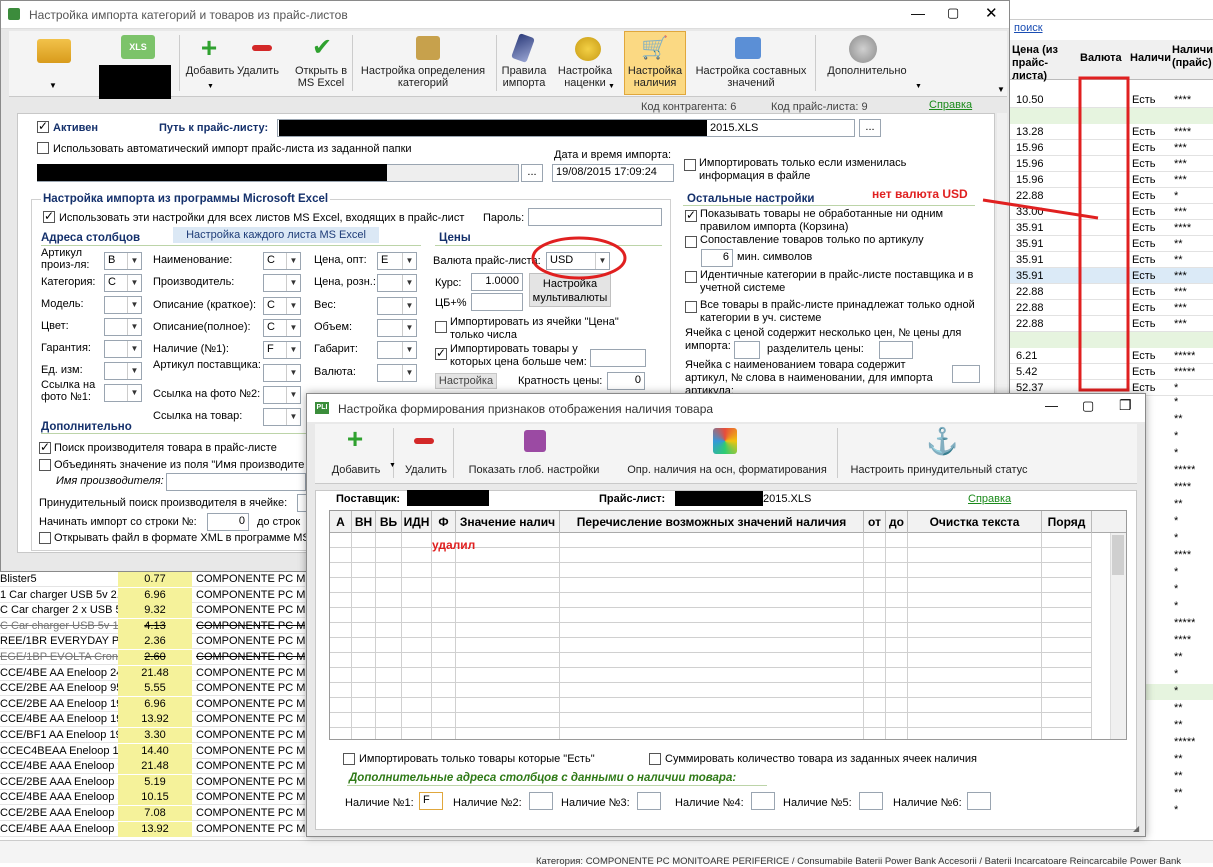 Image resolution: width=1213 pixels, height=867 pixels. I want to click on grid-scroll-thumb, so click(1118, 555).